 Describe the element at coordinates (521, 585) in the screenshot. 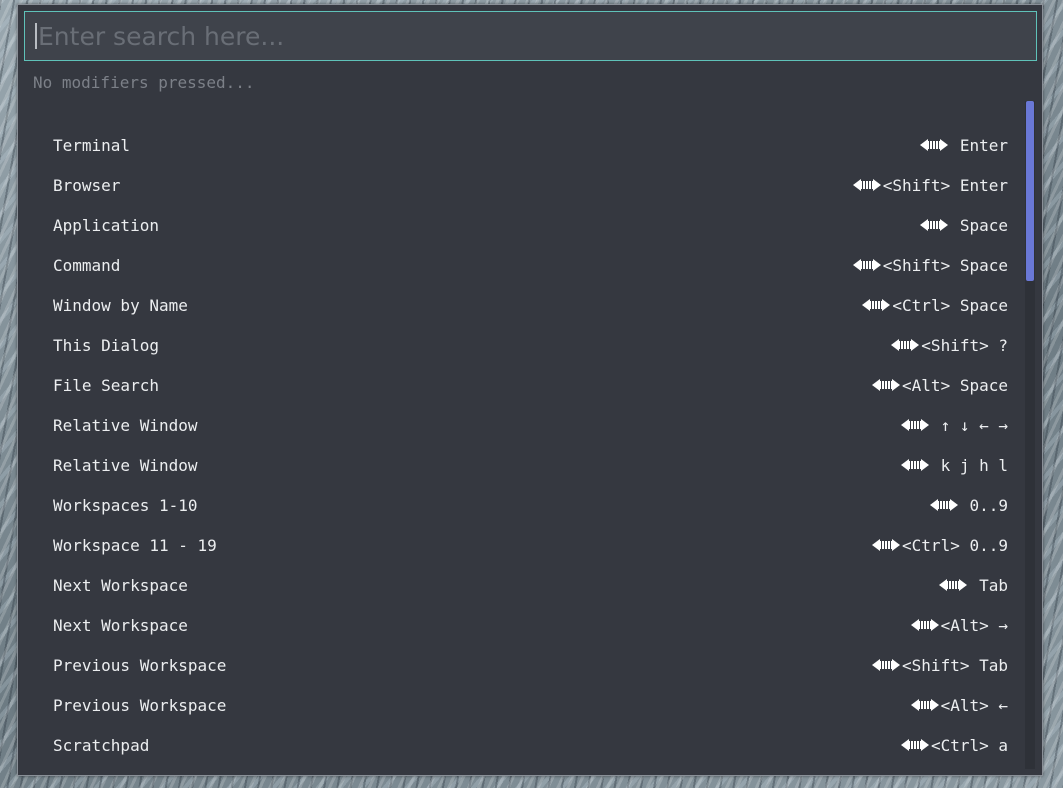

I see `list-item: Next Workspace Tab` at that location.